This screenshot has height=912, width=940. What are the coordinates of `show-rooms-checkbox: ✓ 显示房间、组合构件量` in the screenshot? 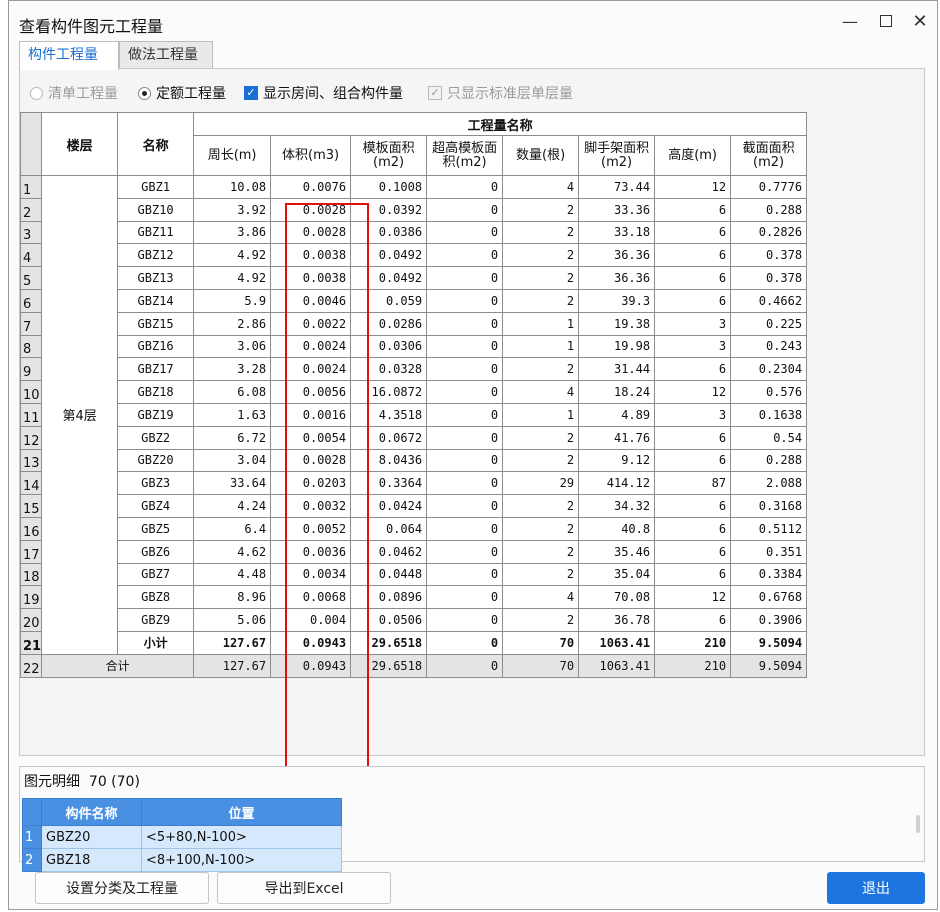 It's located at (323, 93).